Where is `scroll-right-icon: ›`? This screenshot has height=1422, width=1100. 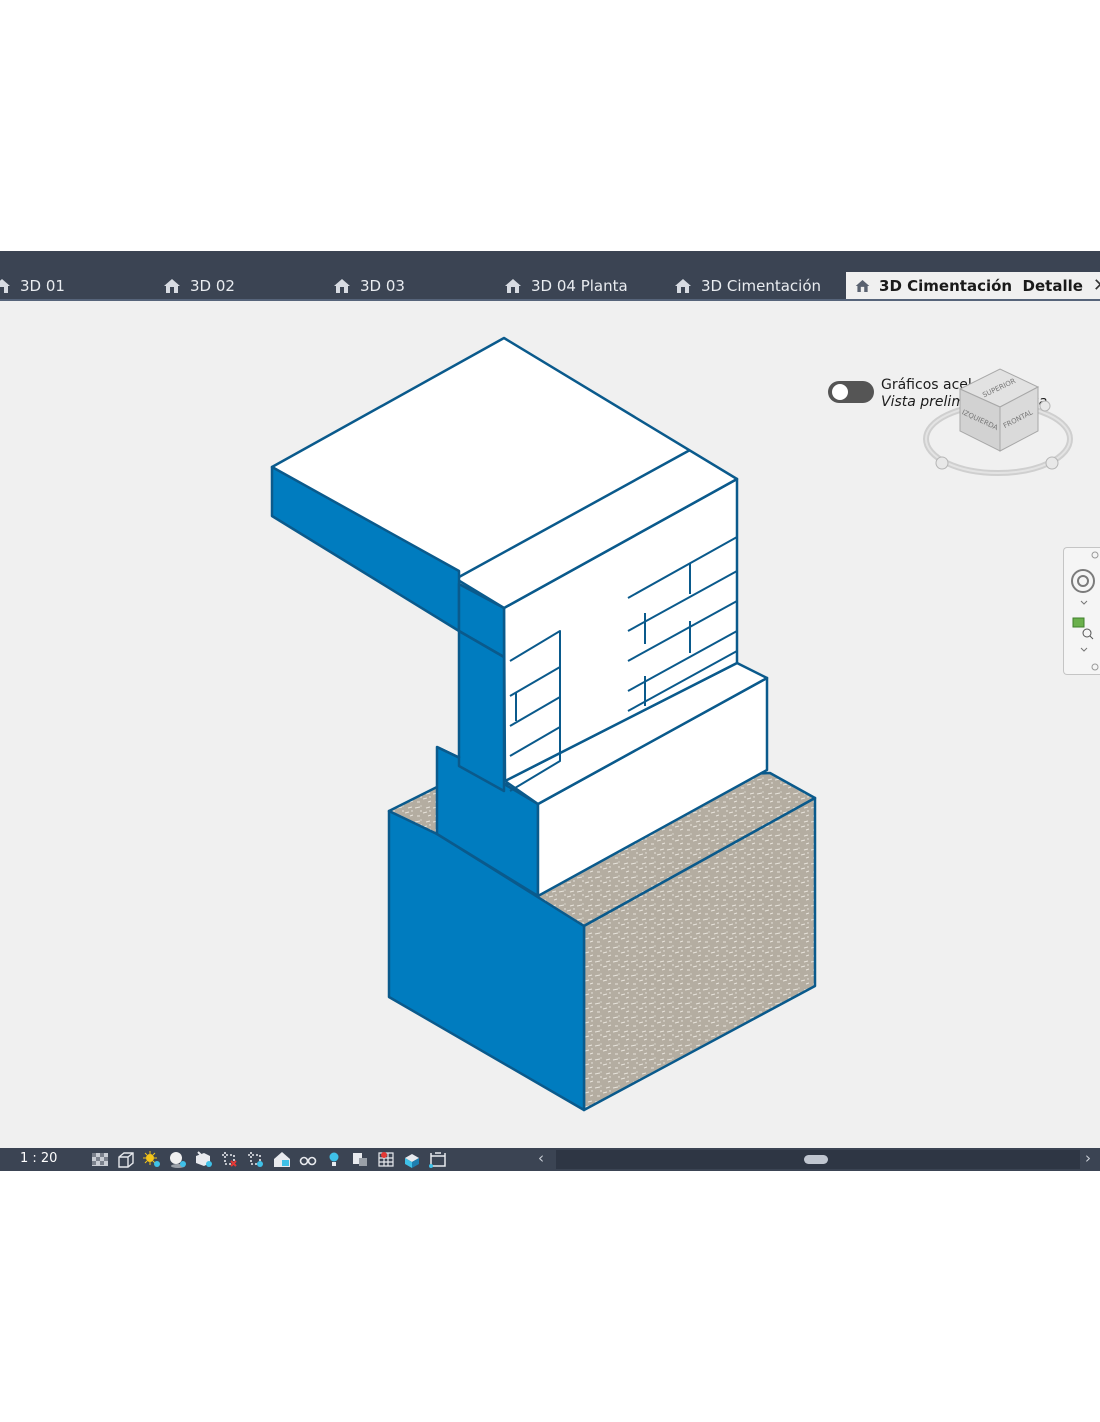
scroll-right-icon: › is located at coordinates (1088, 1158).